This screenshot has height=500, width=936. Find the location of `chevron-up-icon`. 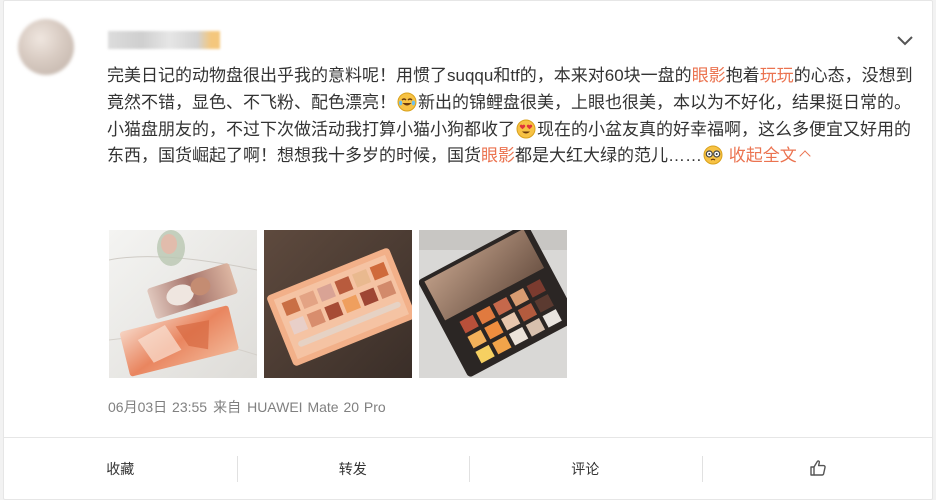

chevron-up-icon is located at coordinates (805, 156).